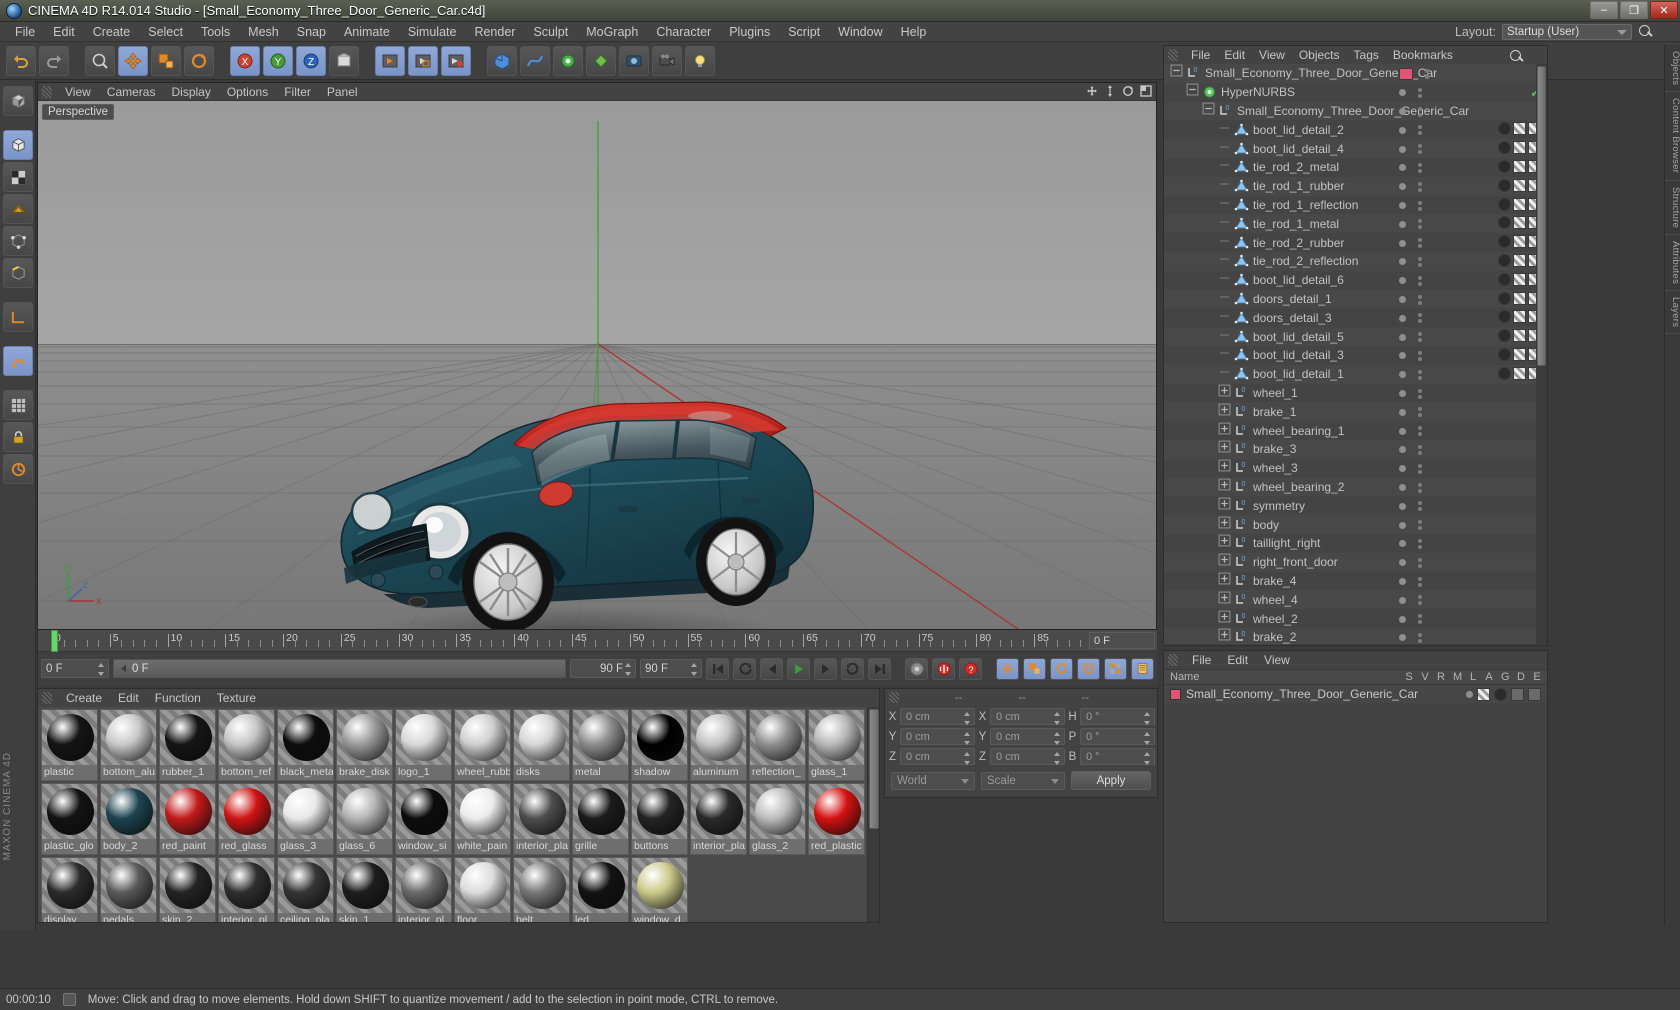  What do you see at coordinates (1672, 69) in the screenshot?
I see `dock-tab-objects: Objects` at bounding box center [1672, 69].